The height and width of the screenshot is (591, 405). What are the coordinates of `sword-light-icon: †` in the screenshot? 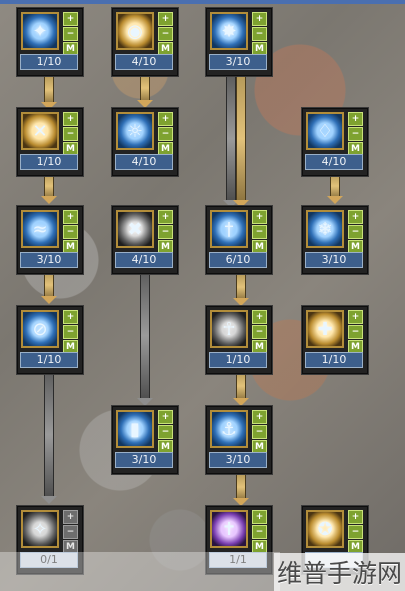 It's located at (229, 229).